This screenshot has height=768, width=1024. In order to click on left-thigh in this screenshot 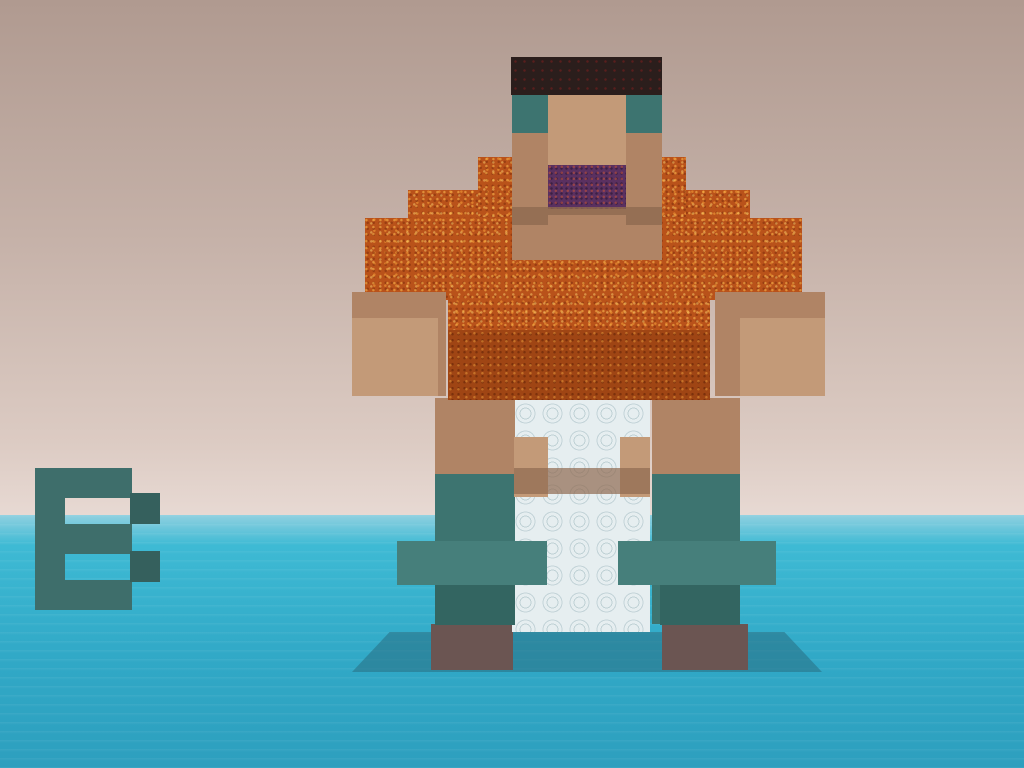, I will do `click(475, 436)`.